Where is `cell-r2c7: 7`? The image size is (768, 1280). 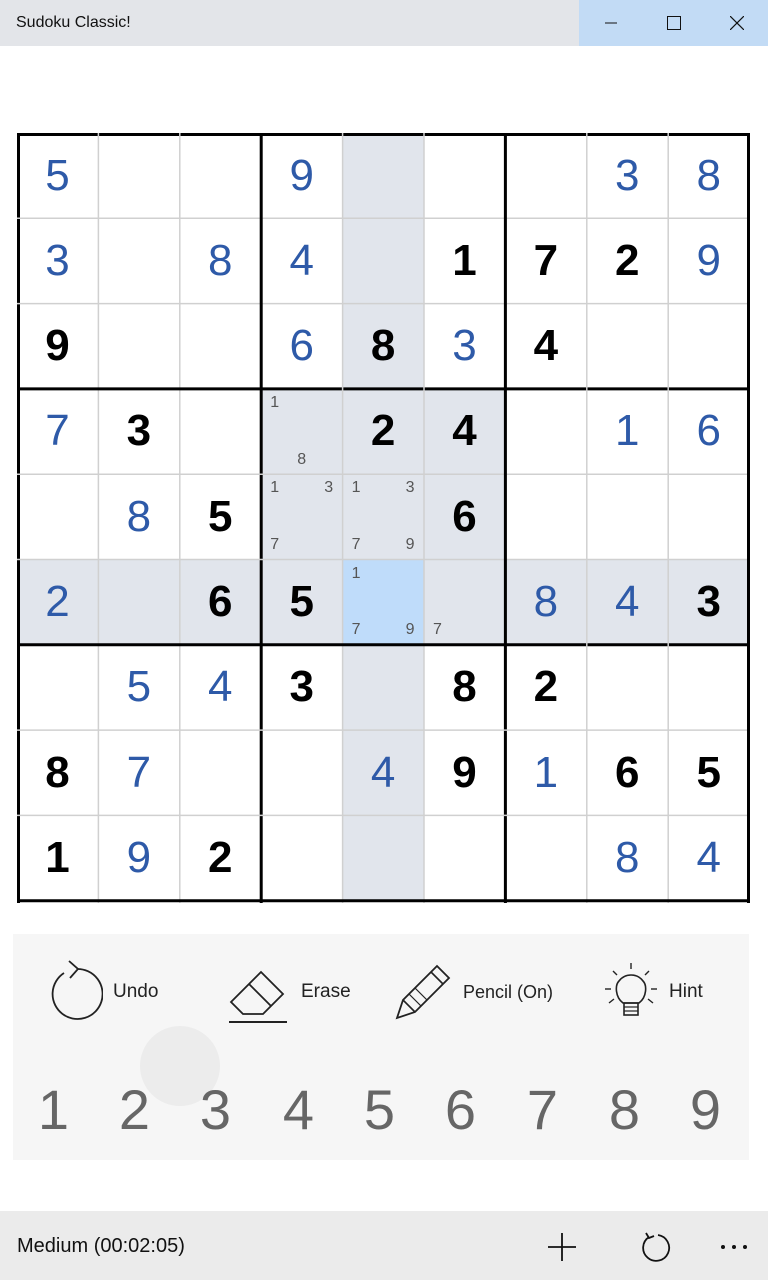 cell-r2c7: 7 is located at coordinates (546, 261).